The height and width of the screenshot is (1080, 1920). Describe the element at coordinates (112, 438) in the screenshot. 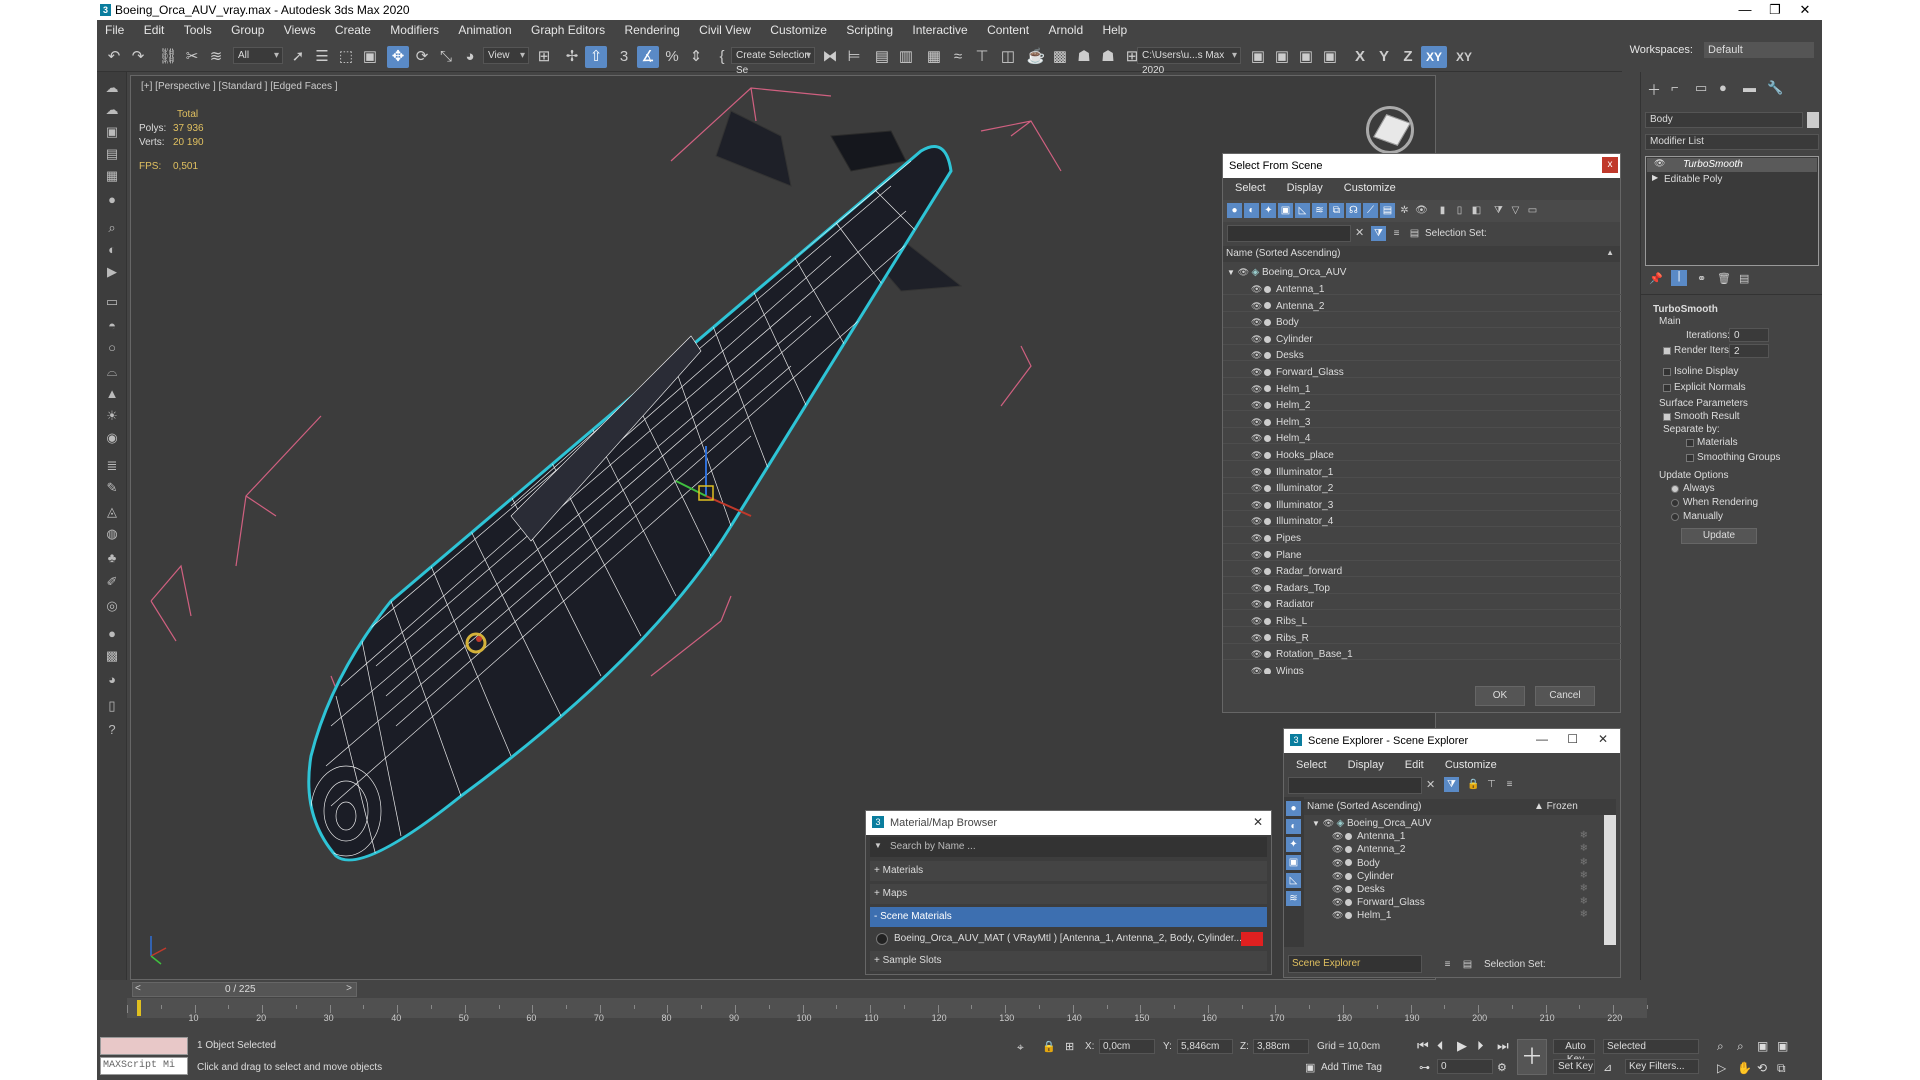

I see `disc-icon: ◉` at that location.